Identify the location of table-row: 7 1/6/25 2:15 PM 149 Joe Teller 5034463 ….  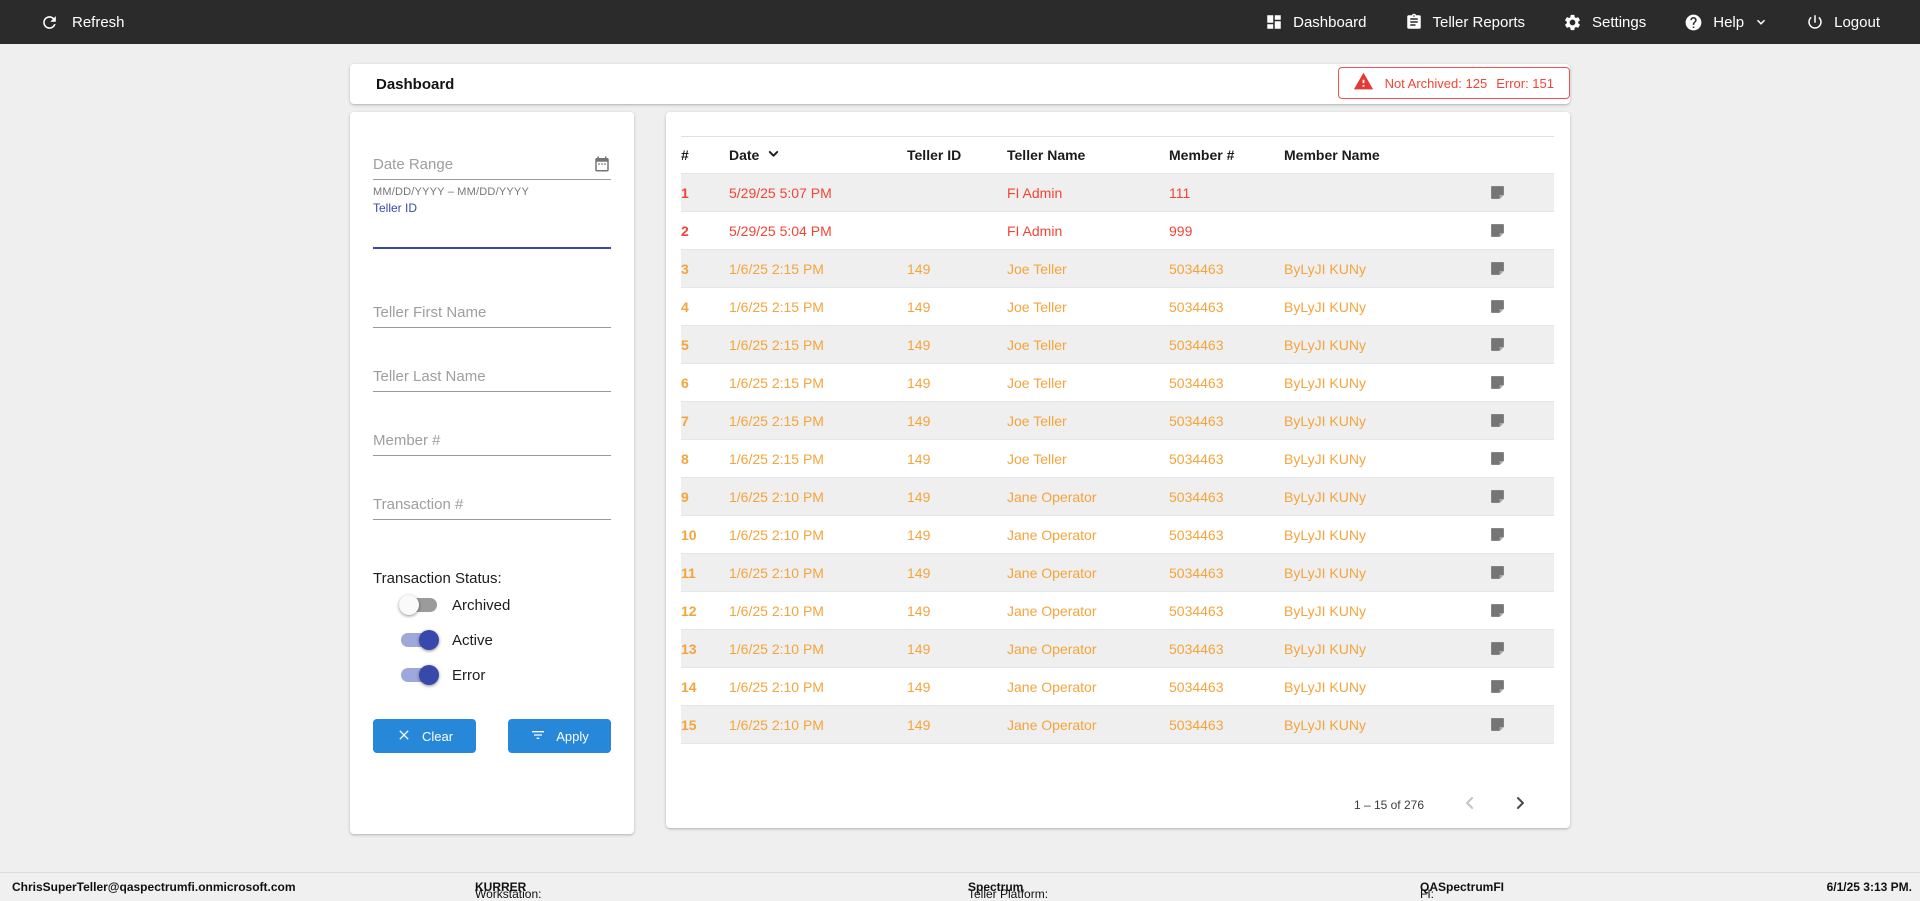
(1117, 420).